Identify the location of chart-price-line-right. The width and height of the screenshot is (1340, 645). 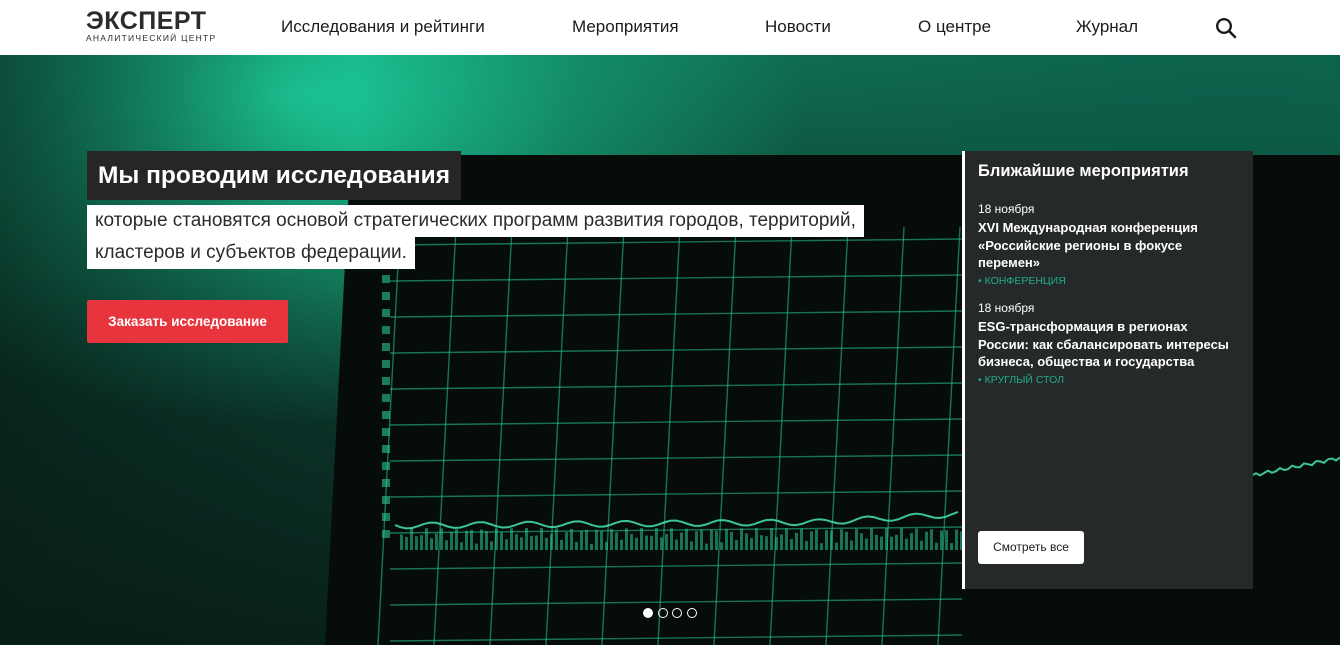
(1296, 466).